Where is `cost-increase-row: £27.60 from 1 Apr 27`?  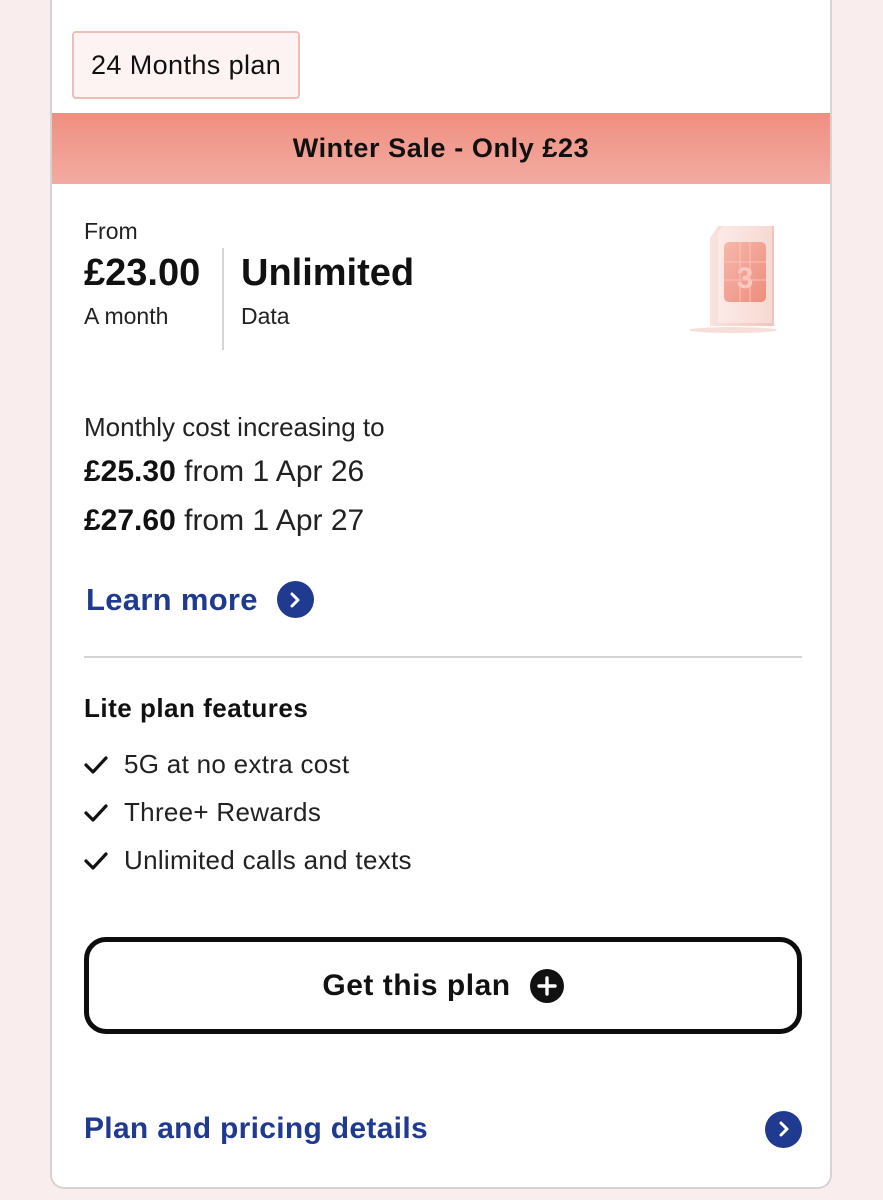 cost-increase-row: £27.60 from 1 Apr 27 is located at coordinates (224, 521).